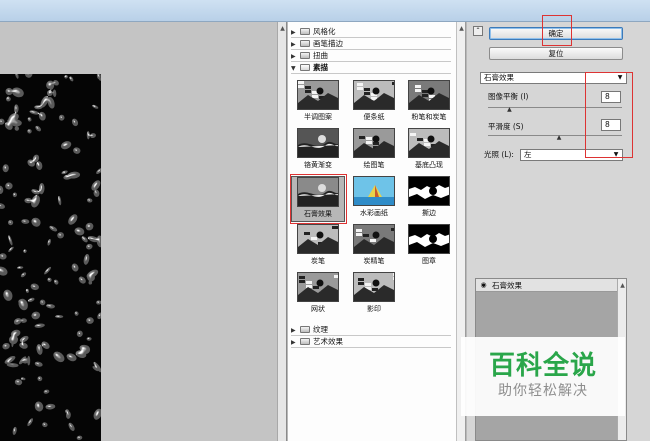 This screenshot has height=441, width=650. Describe the element at coordinates (318, 287) in the screenshot. I see `reticulation-thumb` at that location.